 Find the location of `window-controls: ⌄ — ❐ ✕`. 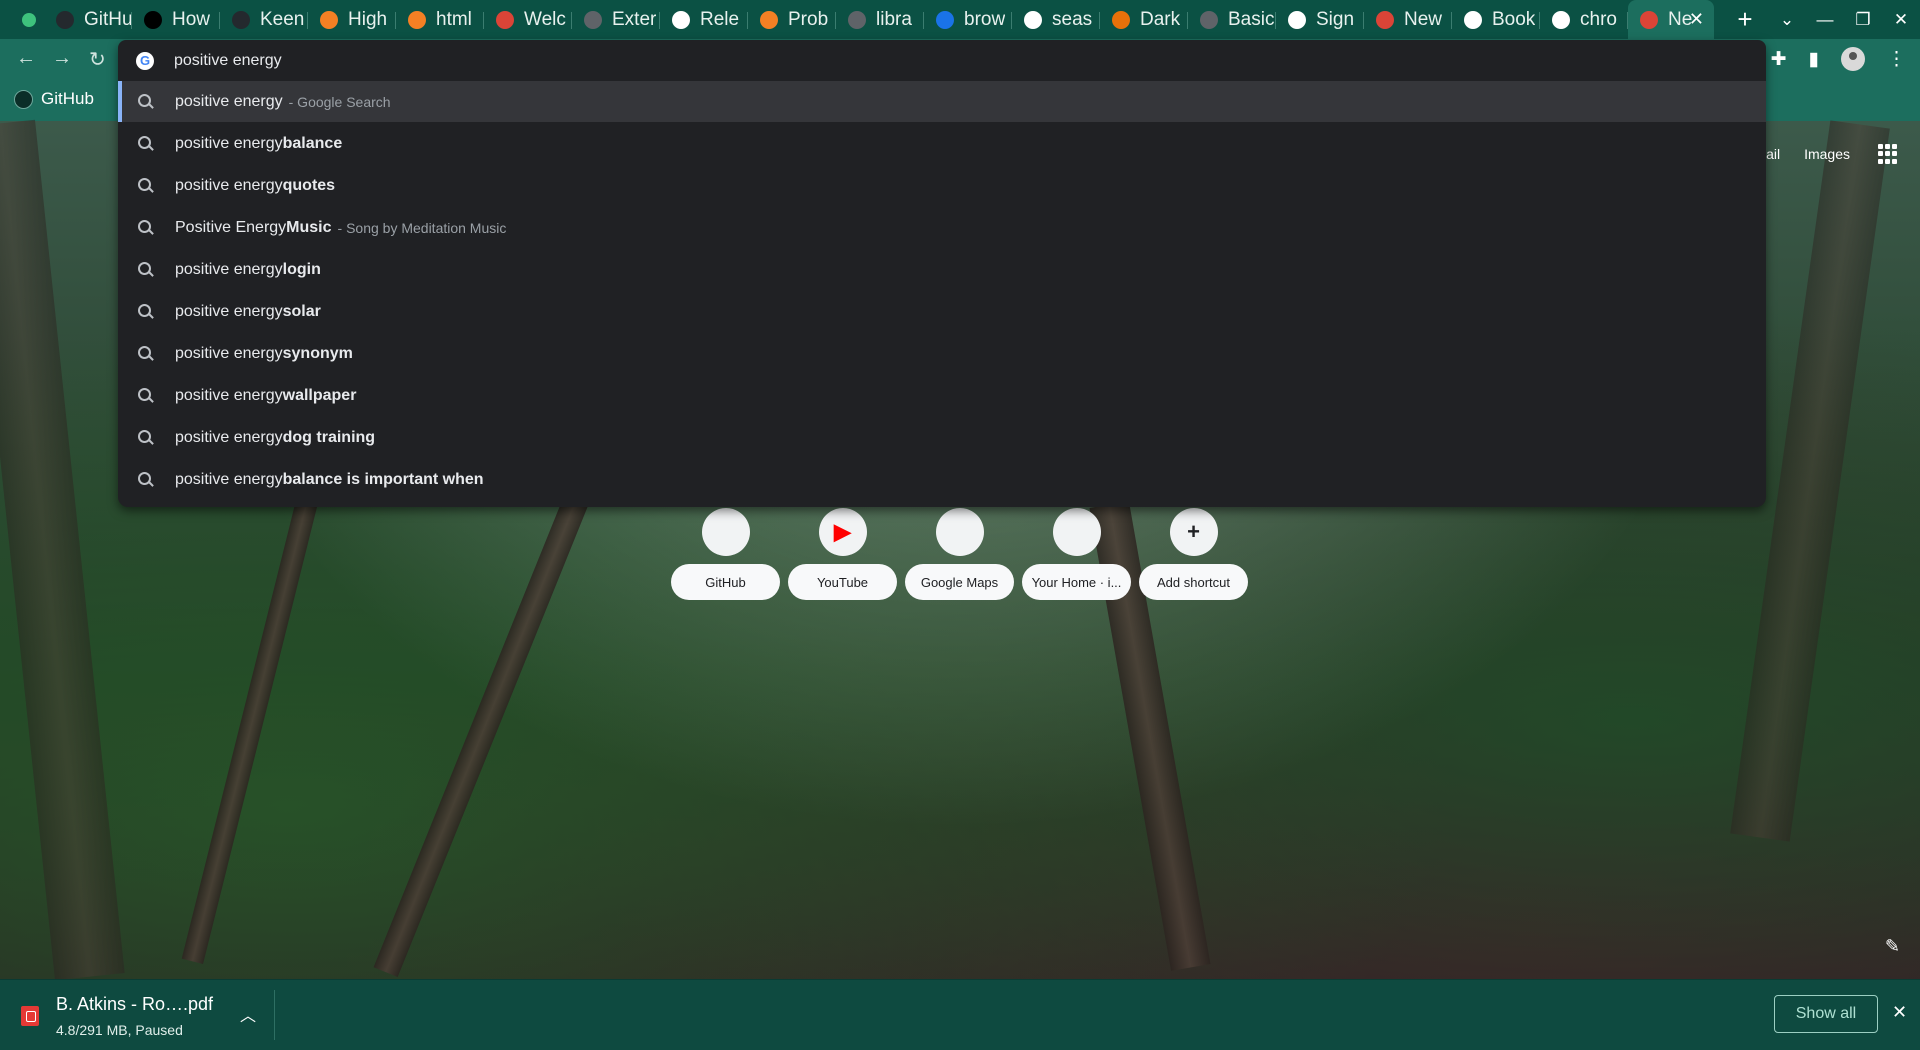

window-controls: ⌄ — ❐ ✕ is located at coordinates (1844, 19).